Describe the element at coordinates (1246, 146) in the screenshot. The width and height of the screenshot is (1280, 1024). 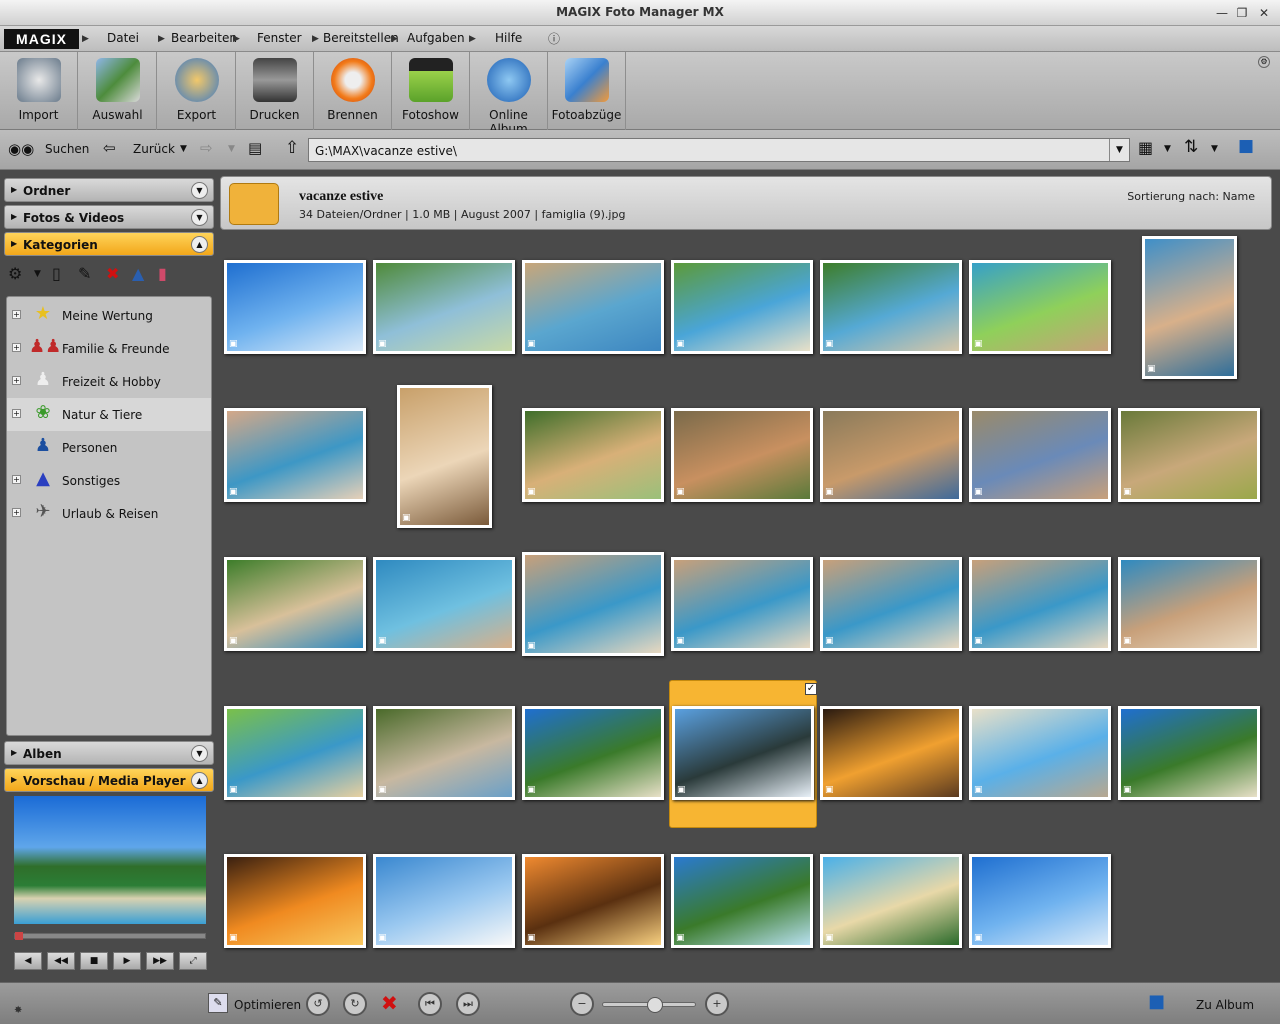
I see `album-book-icon: ■` at that location.